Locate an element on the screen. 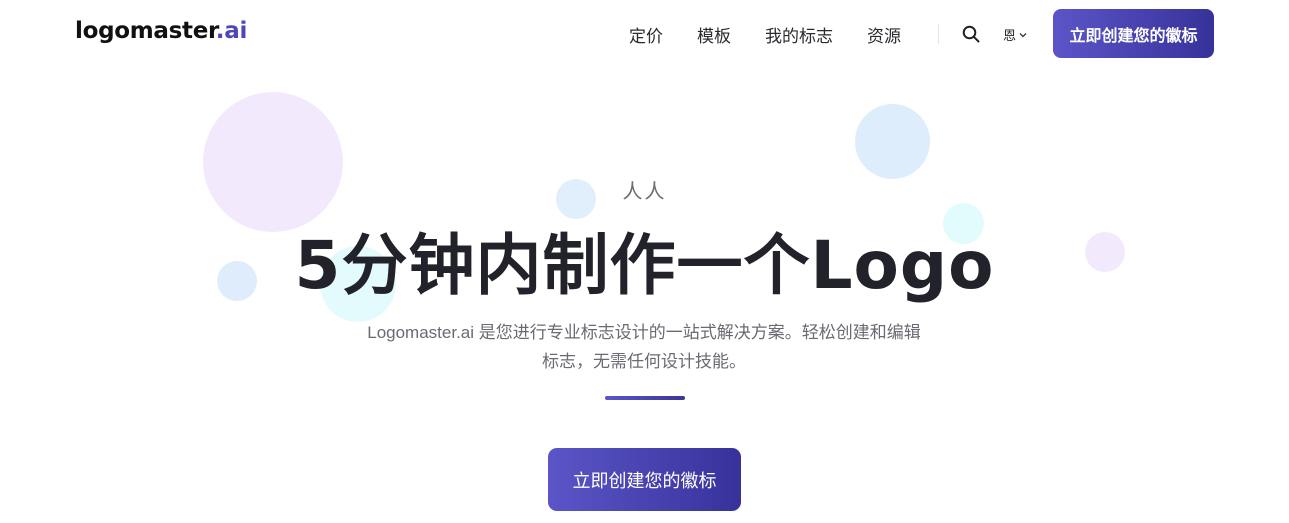  main-nav: 定价 模板 我的标志 资源 is located at coordinates (765, 34).